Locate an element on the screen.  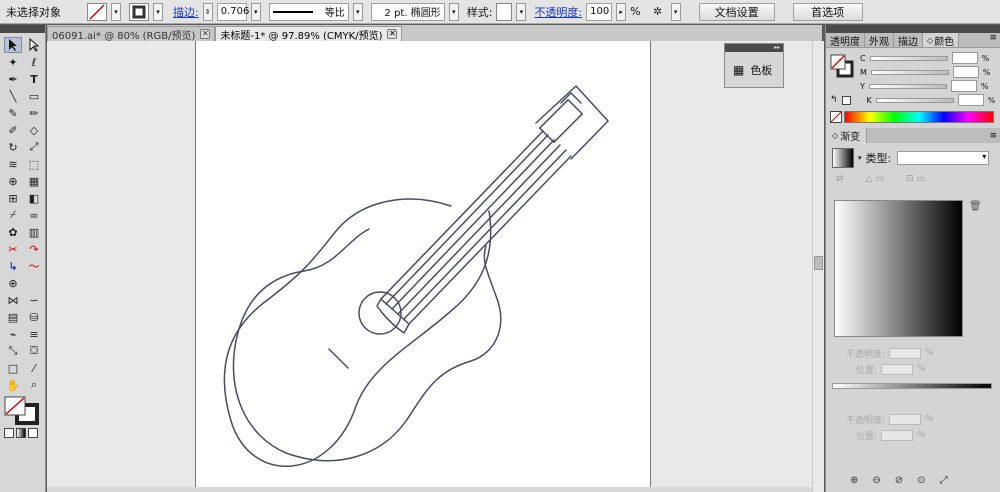
line-tool-icon: ╲ is located at coordinates (13, 96).